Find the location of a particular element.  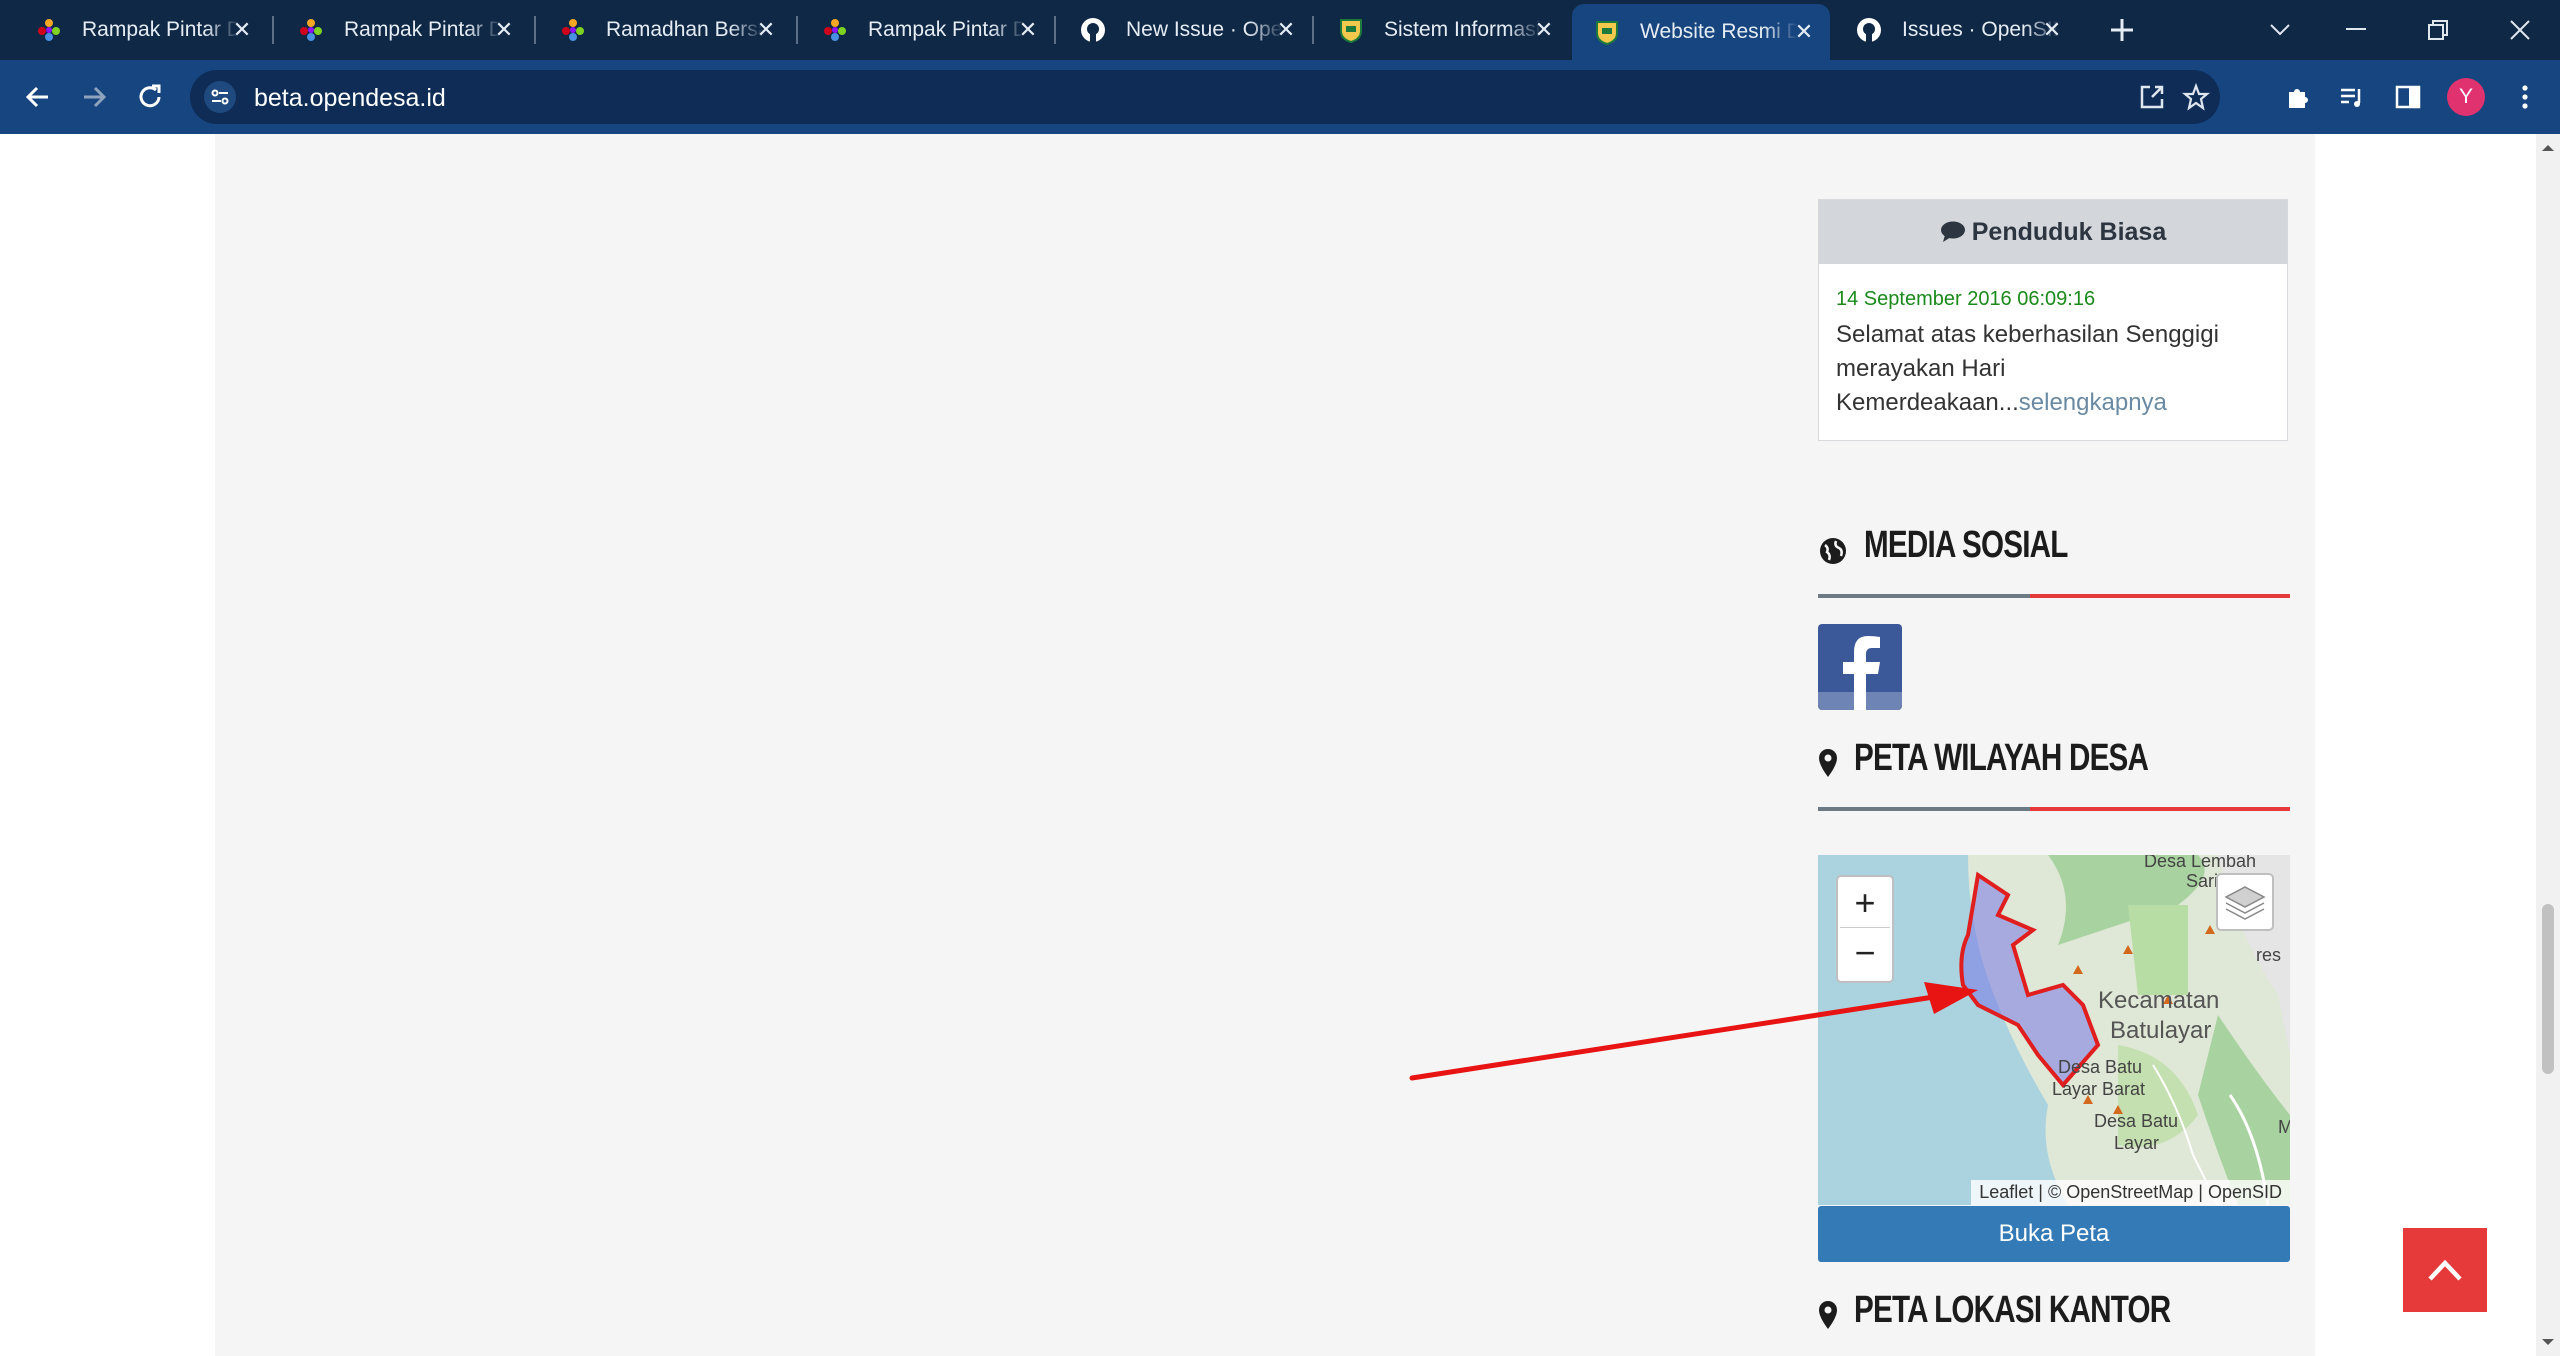

bookmark-star-icon is located at coordinates (2196, 99).